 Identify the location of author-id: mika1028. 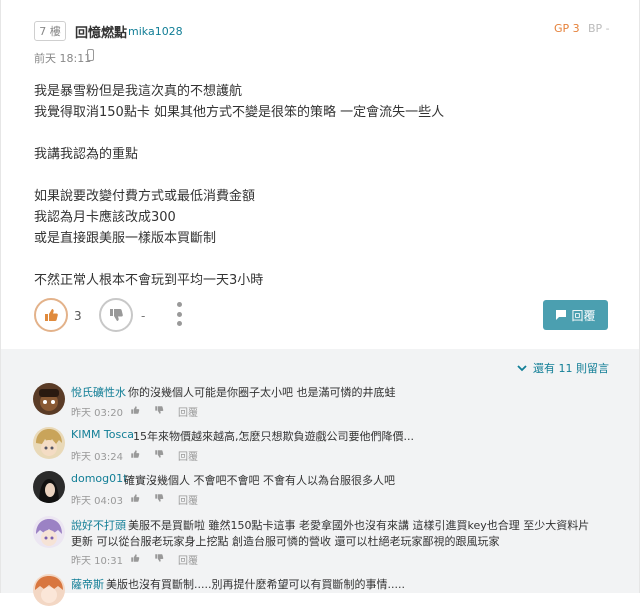
(155, 31).